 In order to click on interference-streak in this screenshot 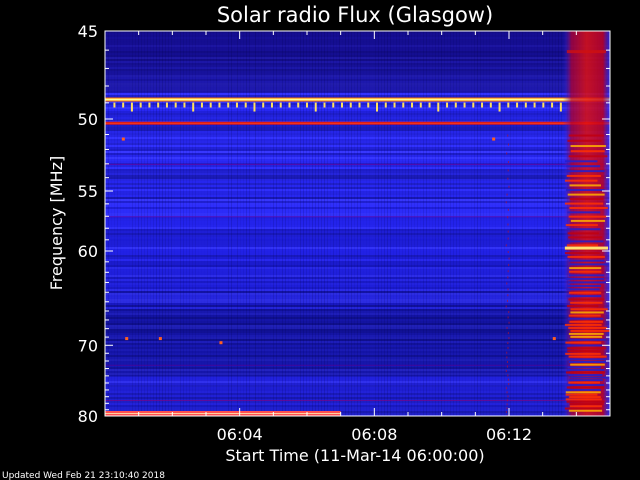, I will do `click(357, 365)`.